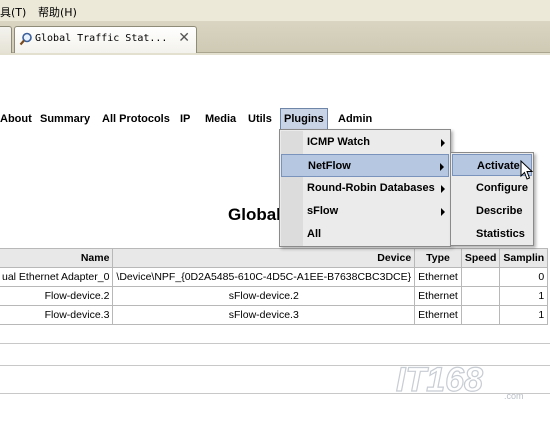 This screenshot has width=550, height=421. Describe the element at coordinates (438, 258) in the screenshot. I see `header-type: Type` at that location.